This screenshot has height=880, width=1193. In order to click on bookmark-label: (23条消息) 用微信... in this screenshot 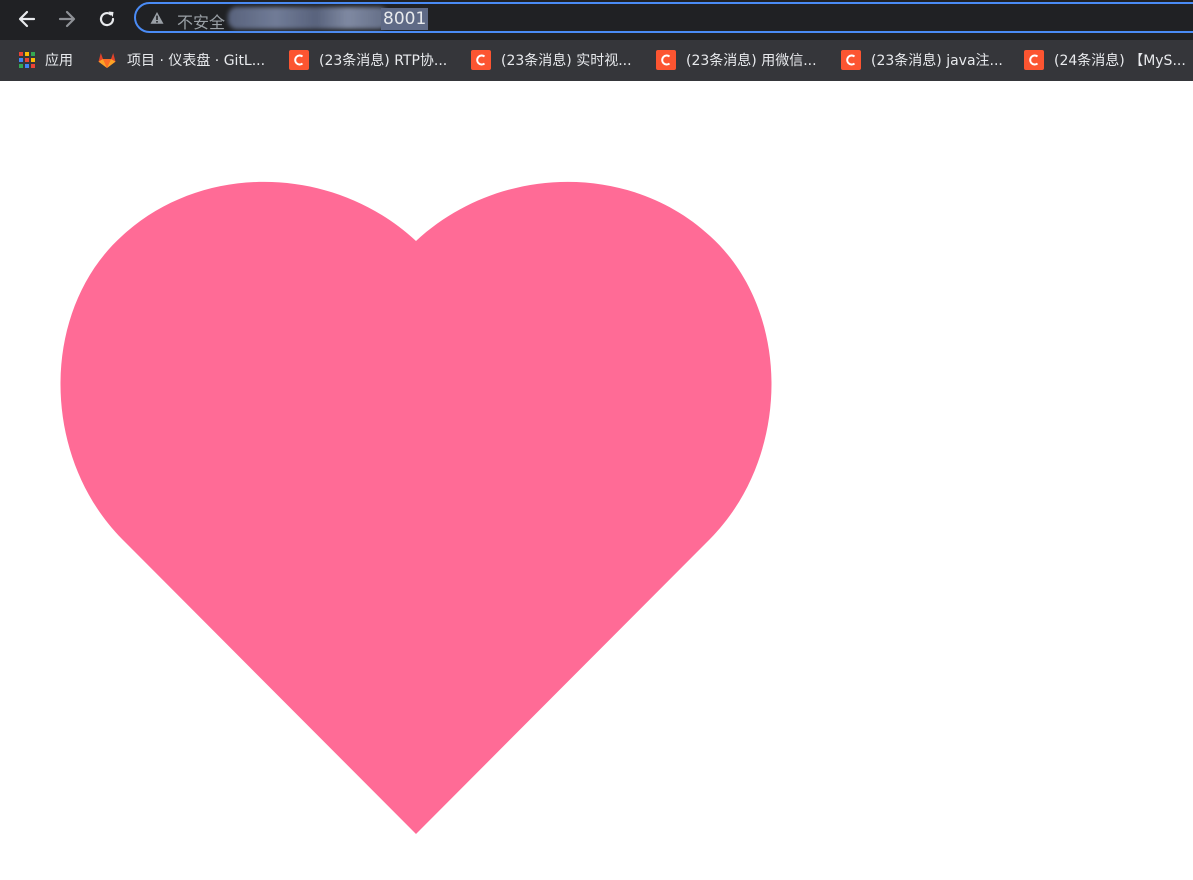, I will do `click(751, 61)`.